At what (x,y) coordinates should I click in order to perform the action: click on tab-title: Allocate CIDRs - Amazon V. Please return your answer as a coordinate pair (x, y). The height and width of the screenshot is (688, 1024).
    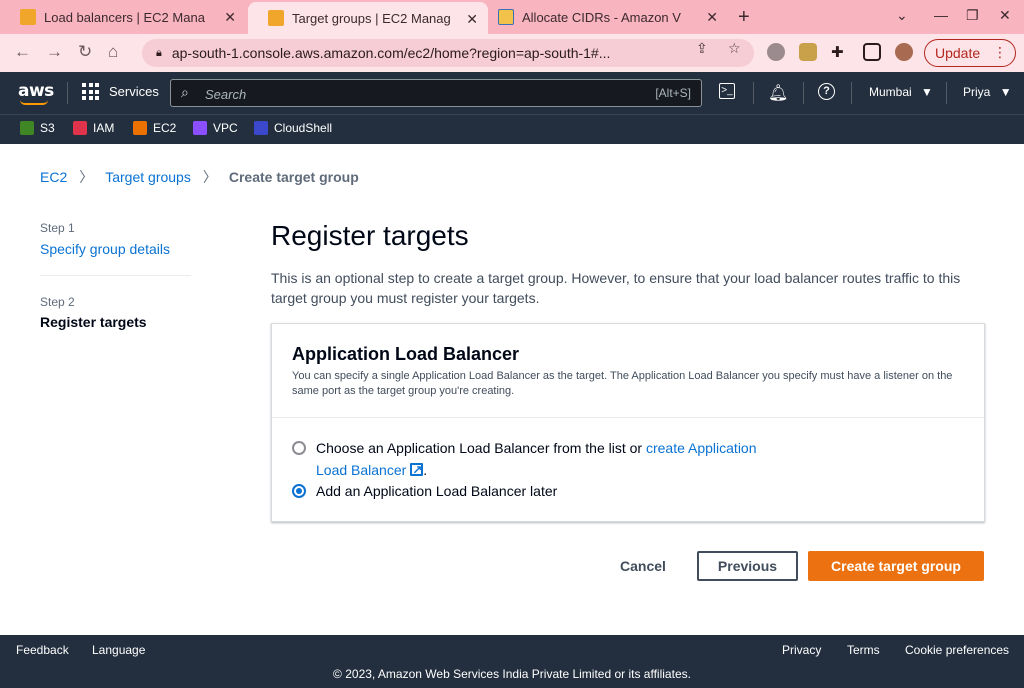
    Looking at the image, I should click on (601, 17).